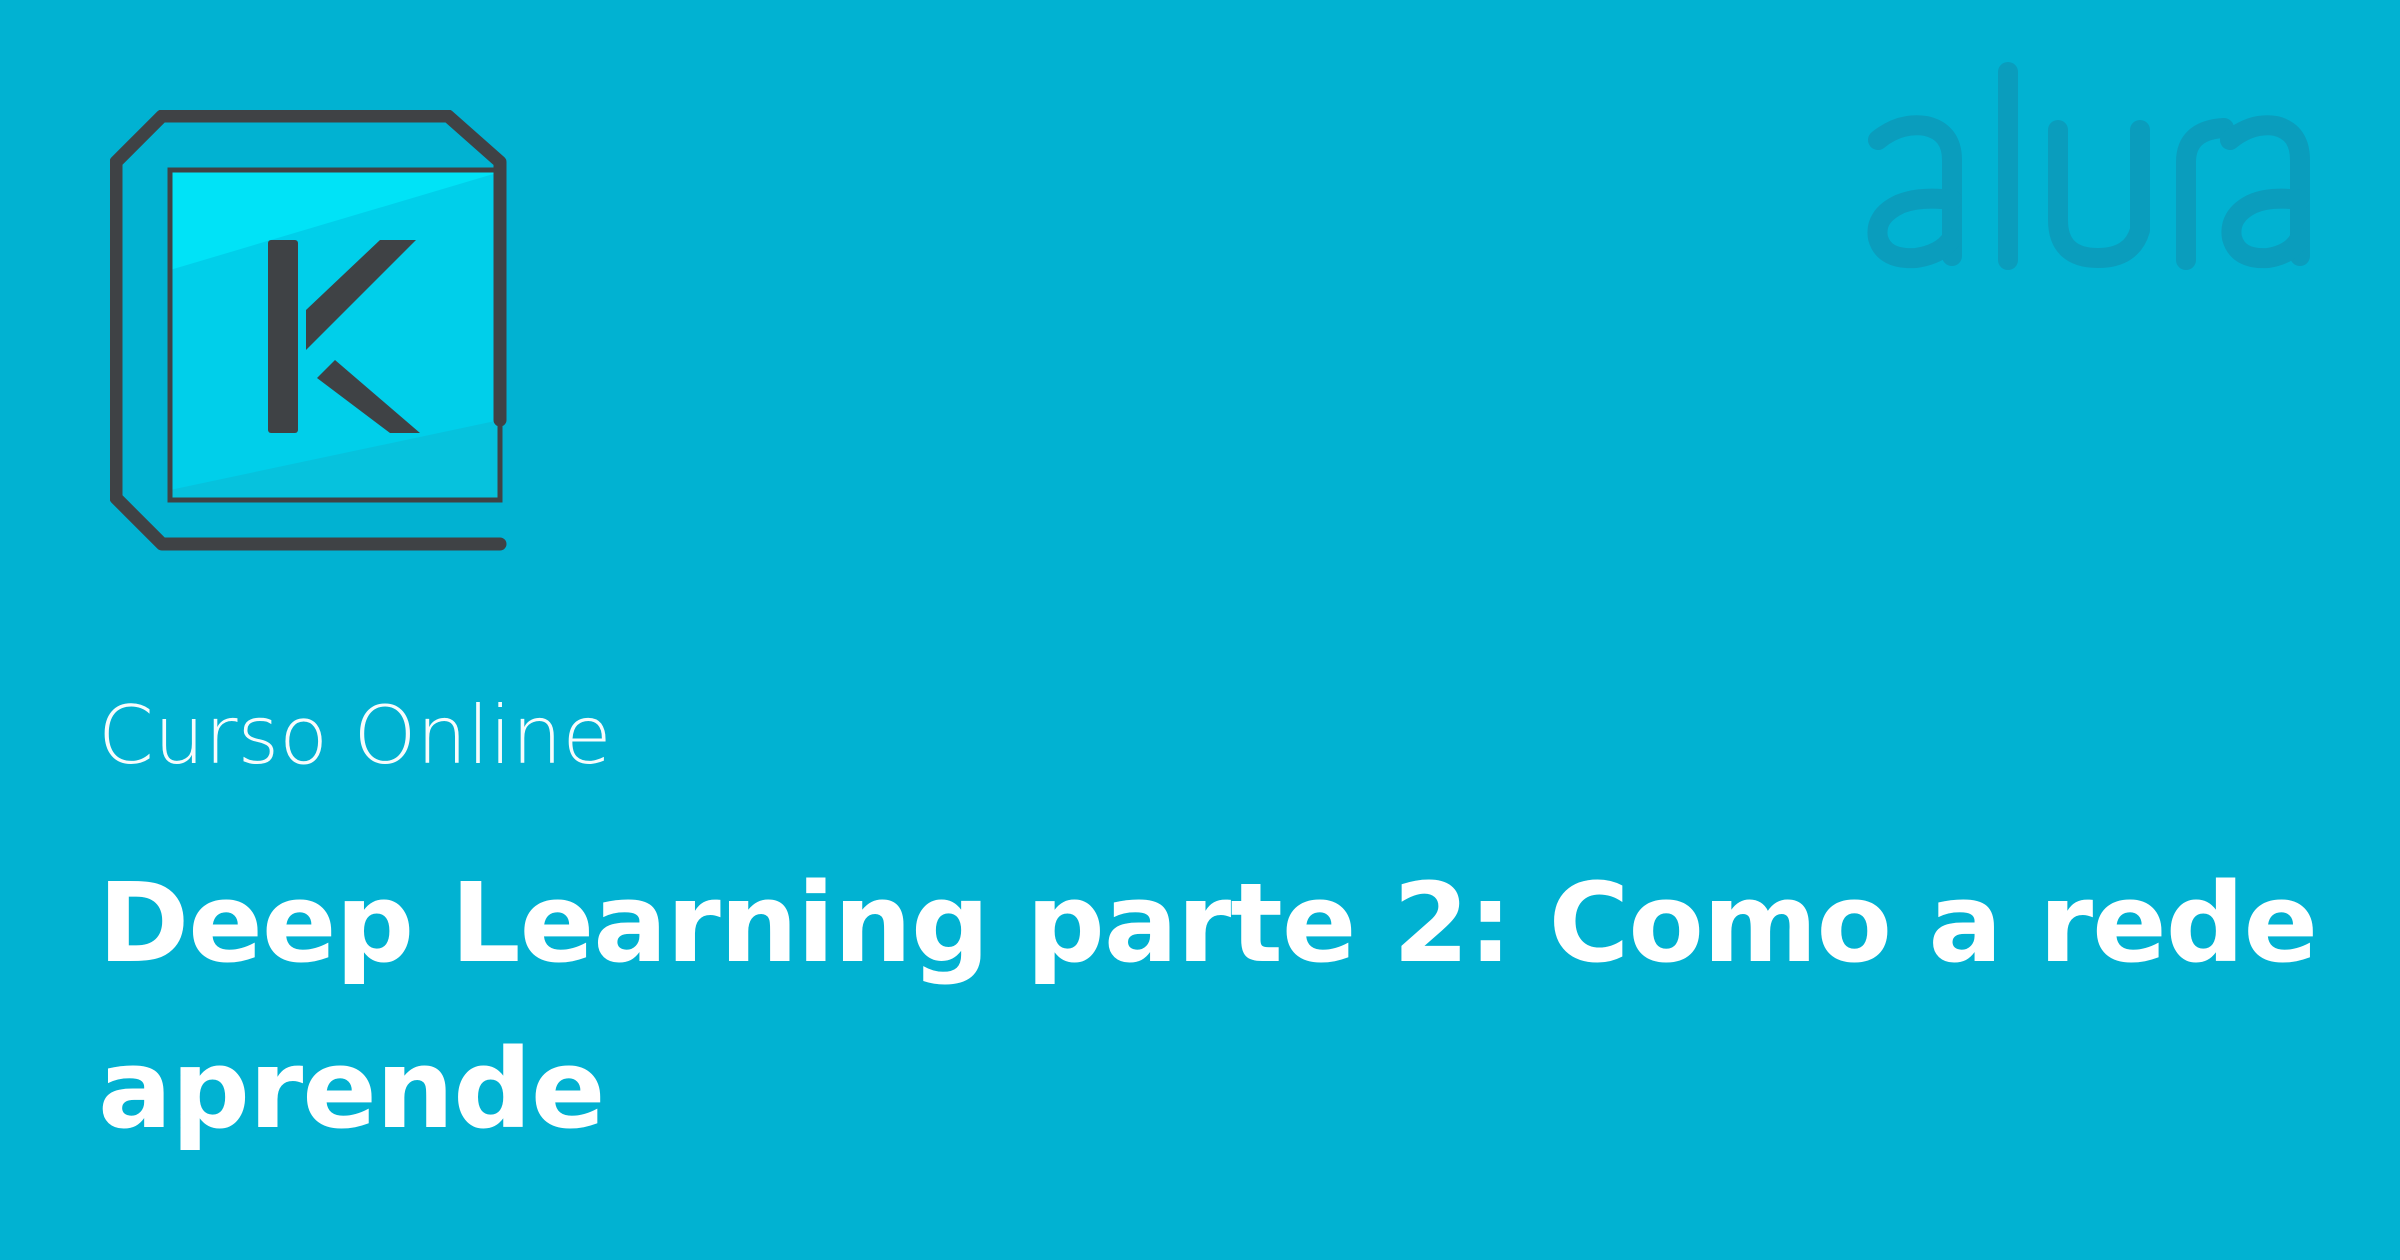 This screenshot has height=1260, width=2400. What do you see at coordinates (355, 735) in the screenshot?
I see `course-type-label: Curso Online` at bounding box center [355, 735].